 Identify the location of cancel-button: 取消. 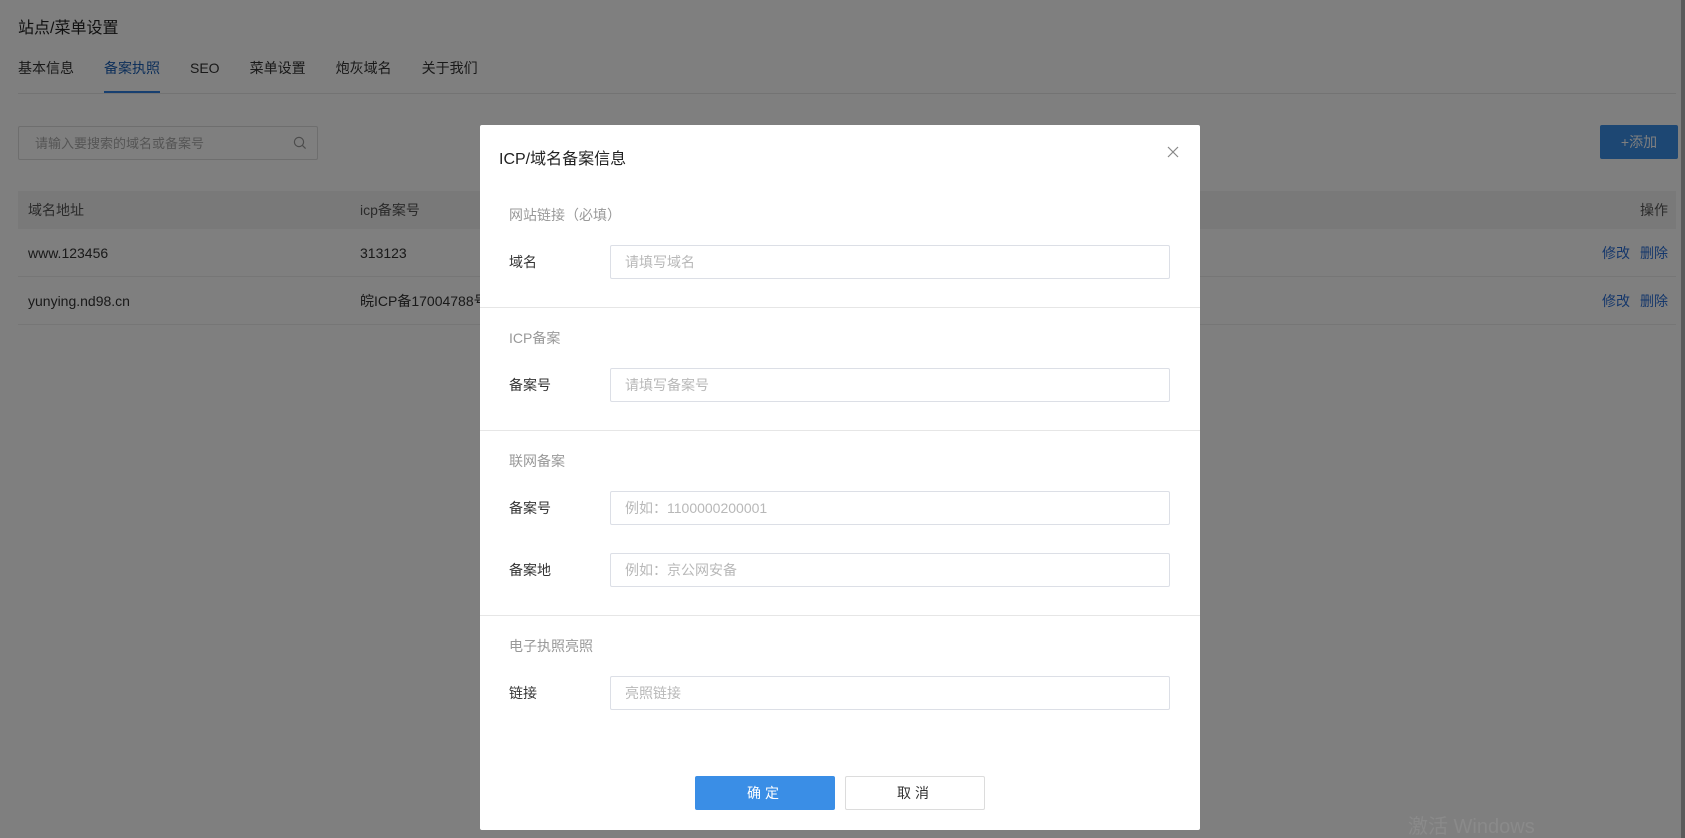
(915, 793).